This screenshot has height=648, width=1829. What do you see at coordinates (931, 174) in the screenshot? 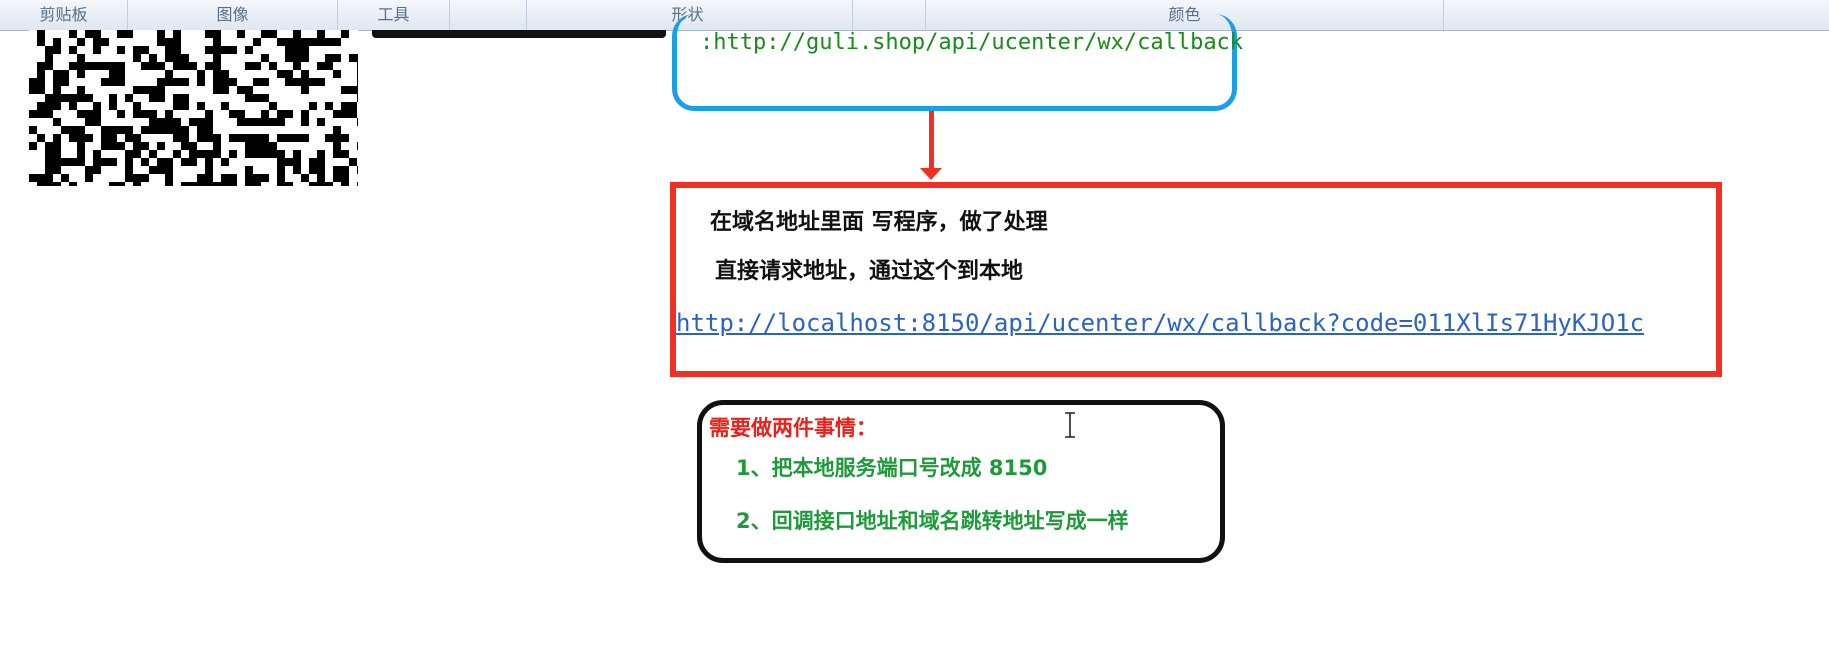
I see `arrow-head-icon` at bounding box center [931, 174].